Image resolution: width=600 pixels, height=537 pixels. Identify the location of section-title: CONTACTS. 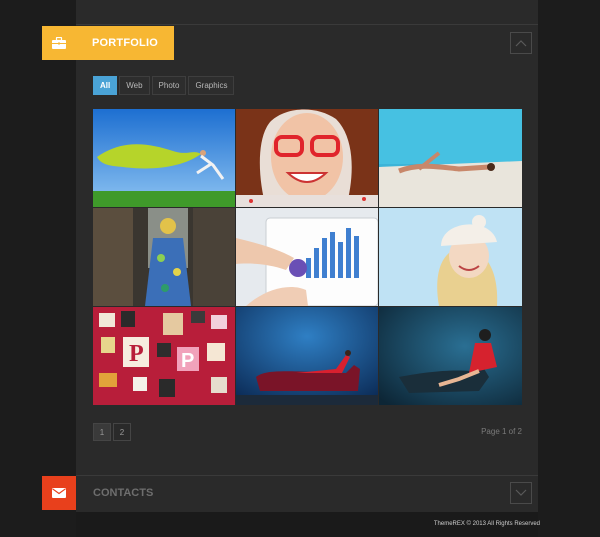
(123, 493).